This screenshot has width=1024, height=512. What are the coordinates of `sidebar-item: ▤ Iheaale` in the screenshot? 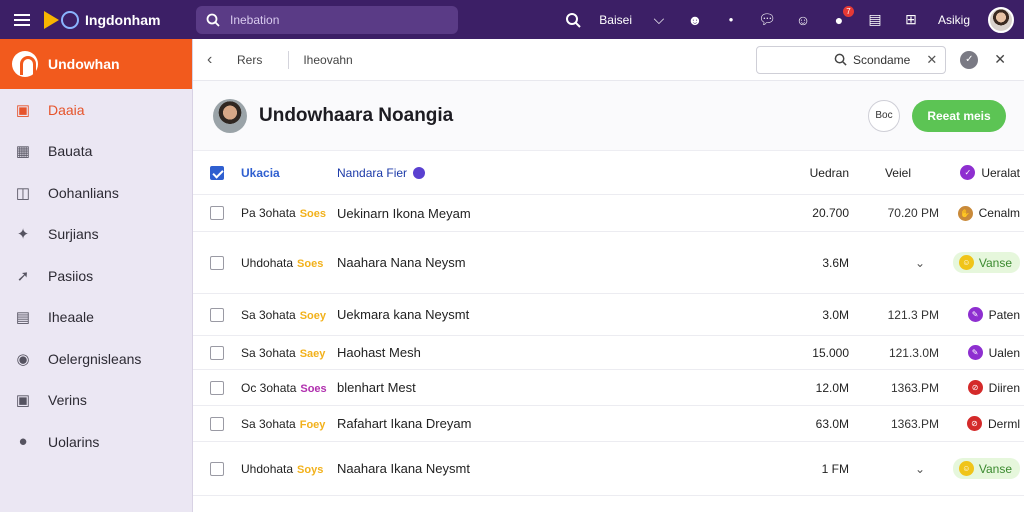 It's located at (96, 318).